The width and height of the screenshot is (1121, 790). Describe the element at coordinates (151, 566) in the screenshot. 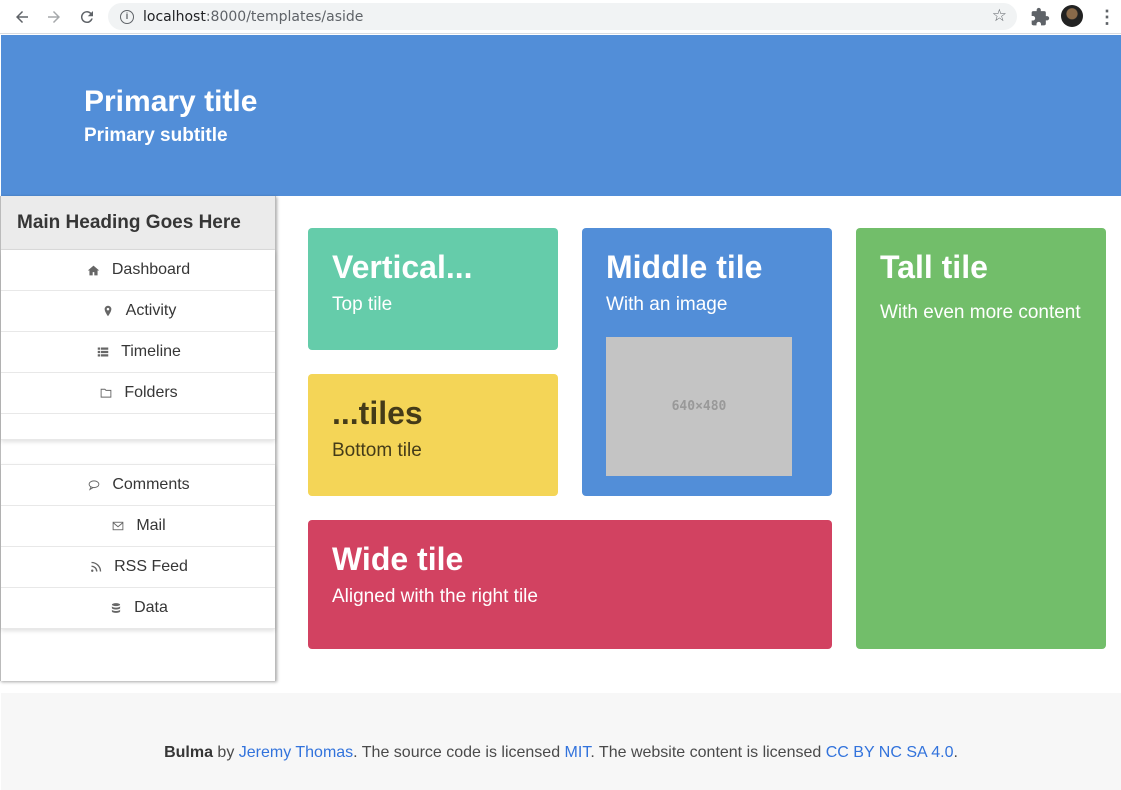

I see `menu-item-label: RSS Feed` at that location.